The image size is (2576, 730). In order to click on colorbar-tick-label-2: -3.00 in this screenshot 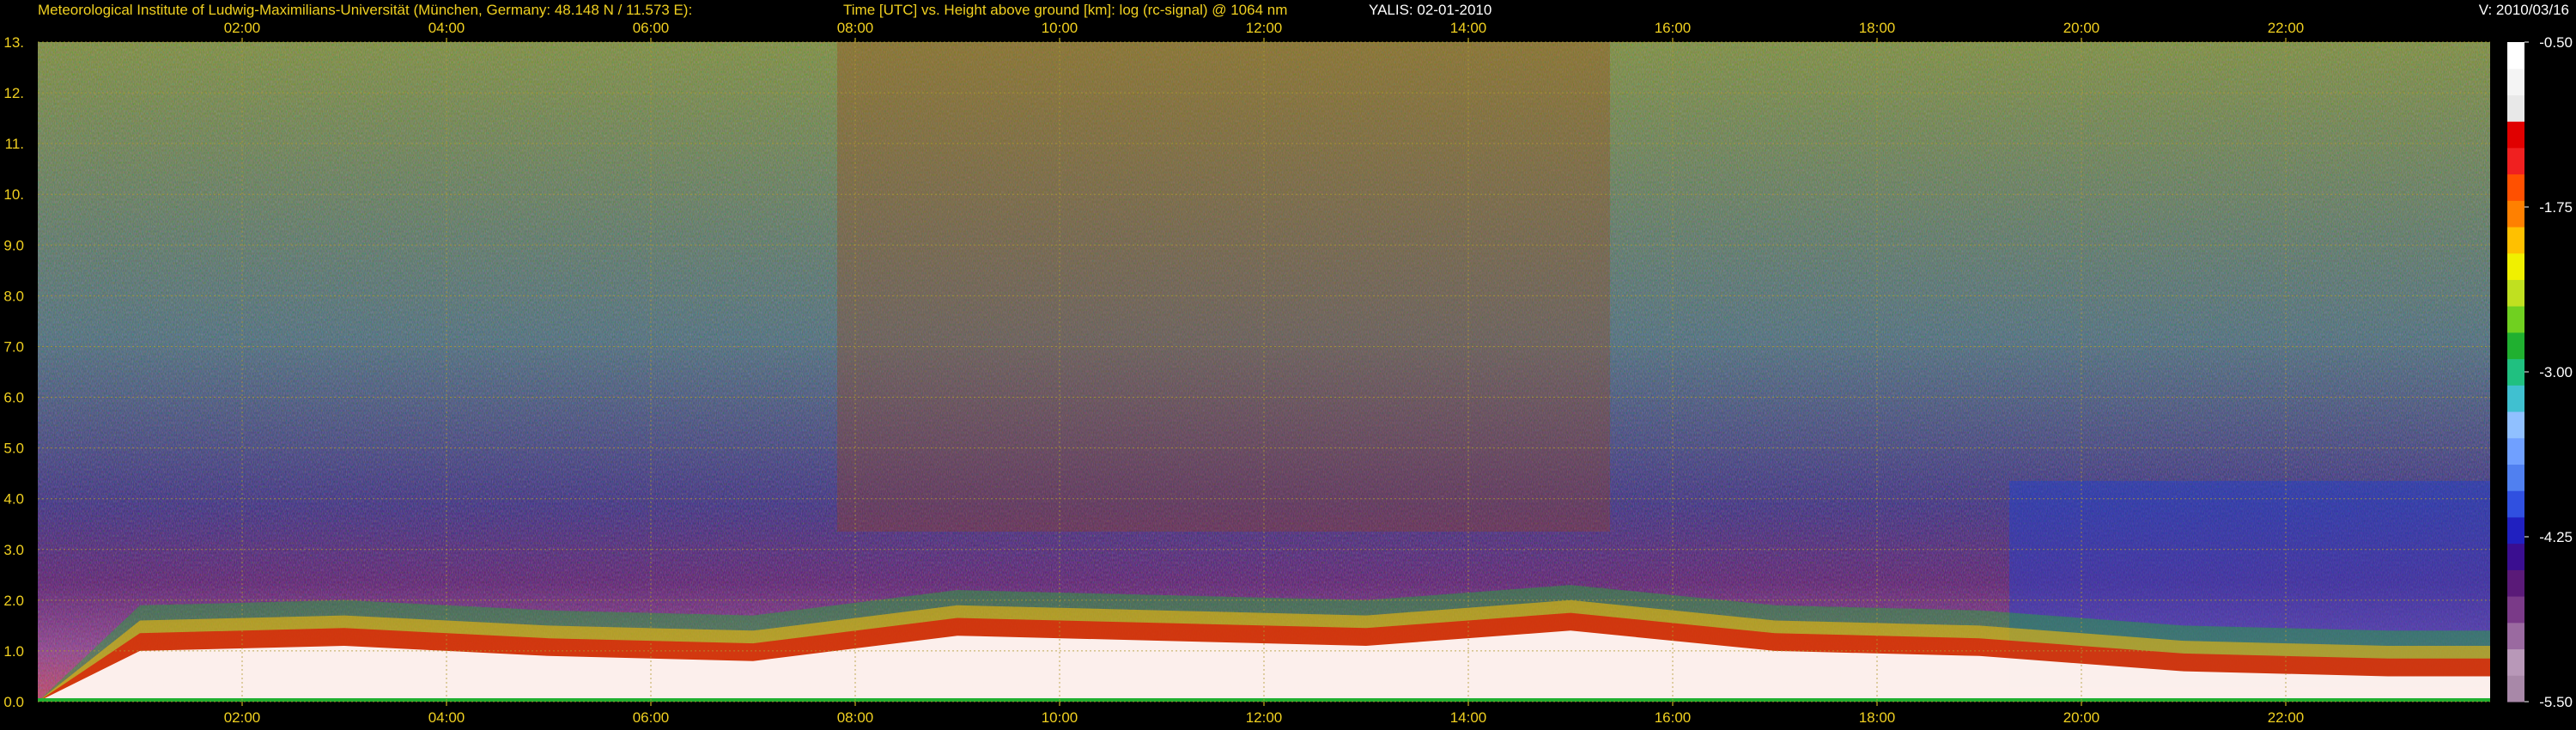, I will do `click(2556, 372)`.